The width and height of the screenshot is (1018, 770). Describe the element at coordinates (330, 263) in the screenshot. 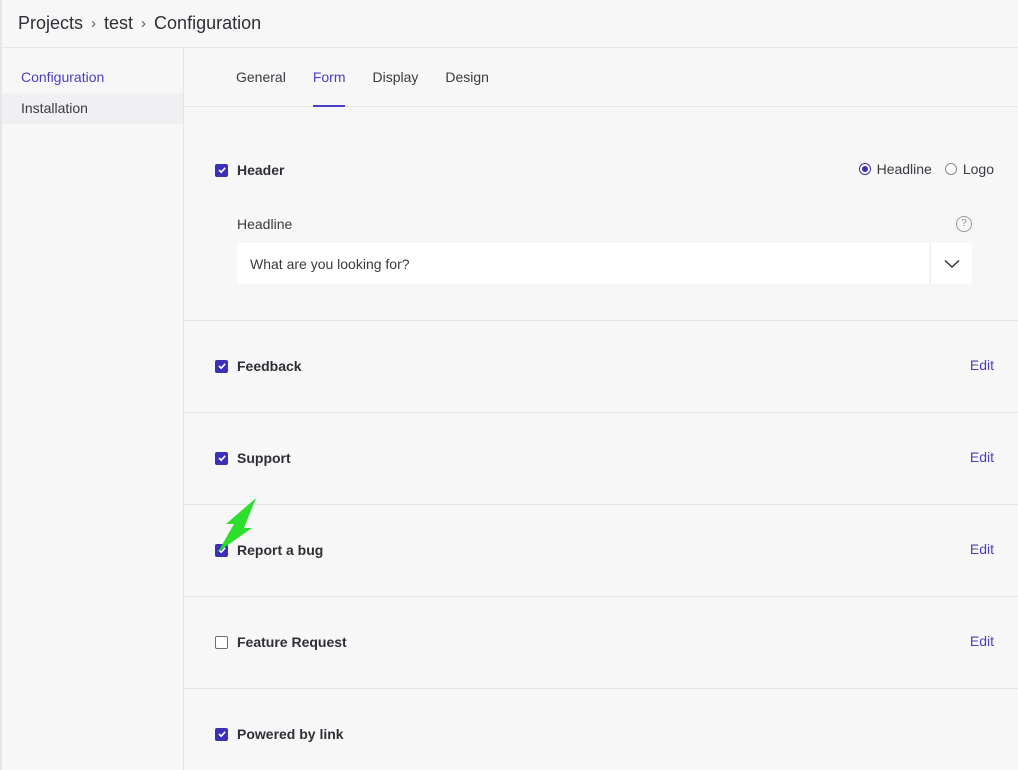

I see `headline-select-value: What are you looking for?` at that location.